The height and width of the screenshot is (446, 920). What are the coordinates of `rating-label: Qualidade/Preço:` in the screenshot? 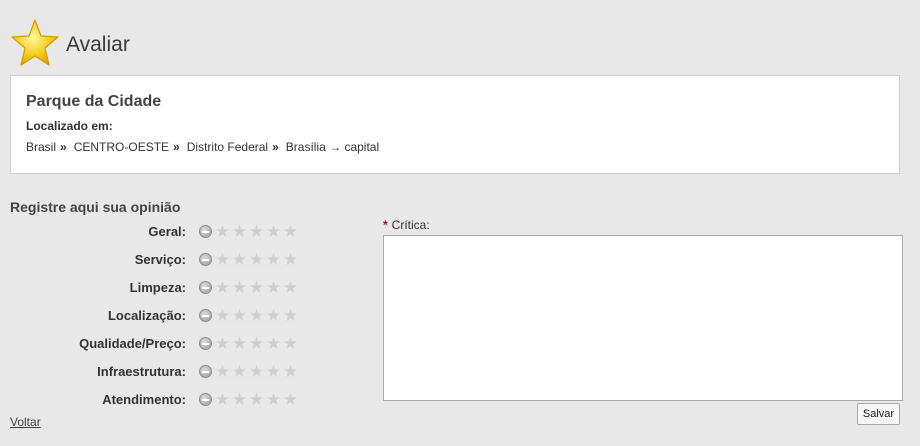 It's located at (132, 343).